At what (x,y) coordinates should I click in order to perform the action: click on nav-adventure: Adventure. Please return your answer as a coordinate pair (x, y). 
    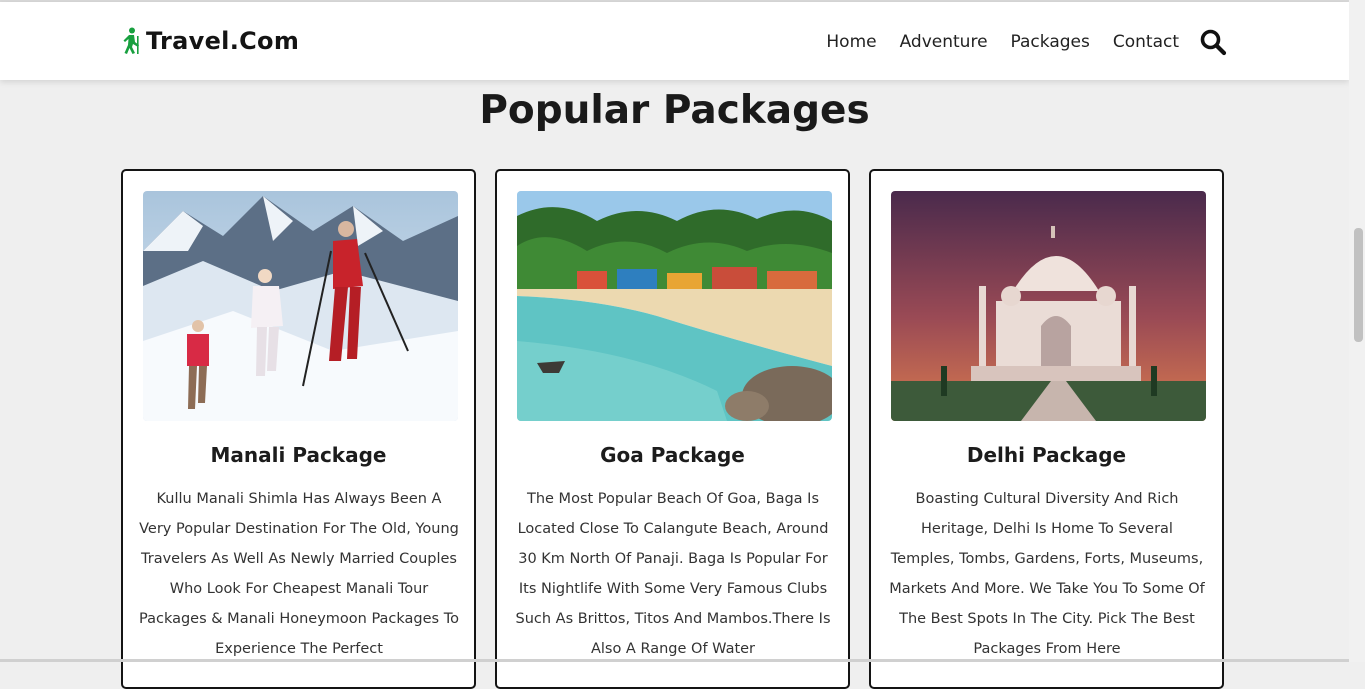
    Looking at the image, I should click on (944, 42).